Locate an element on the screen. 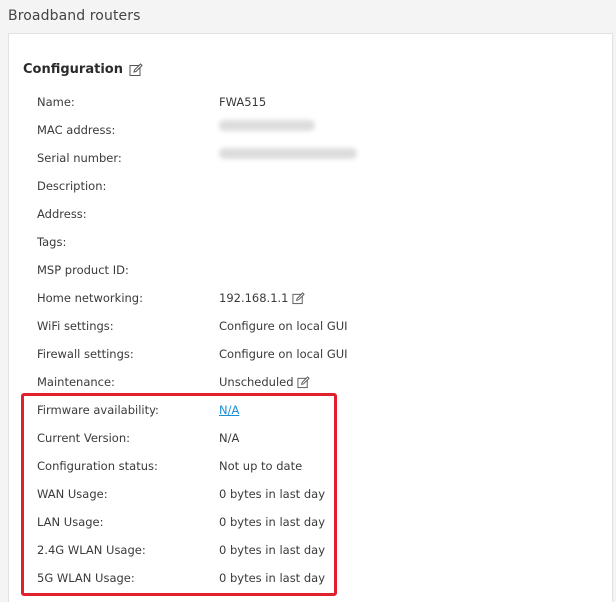 This screenshot has width=616, height=602. 24g-wlan-usage-value: 0 bytes in last day is located at coordinates (272, 550).